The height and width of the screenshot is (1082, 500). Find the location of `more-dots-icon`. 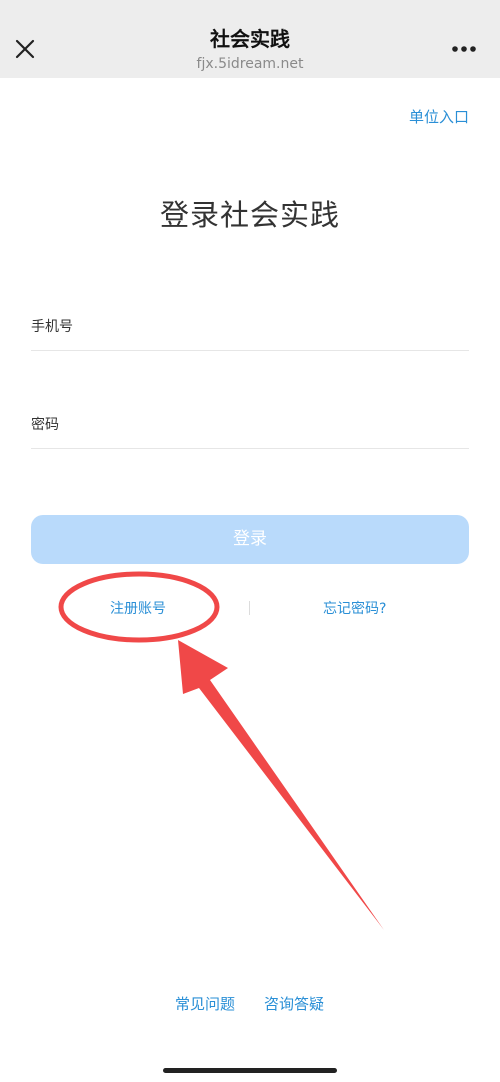

more-dots-icon is located at coordinates (464, 49).